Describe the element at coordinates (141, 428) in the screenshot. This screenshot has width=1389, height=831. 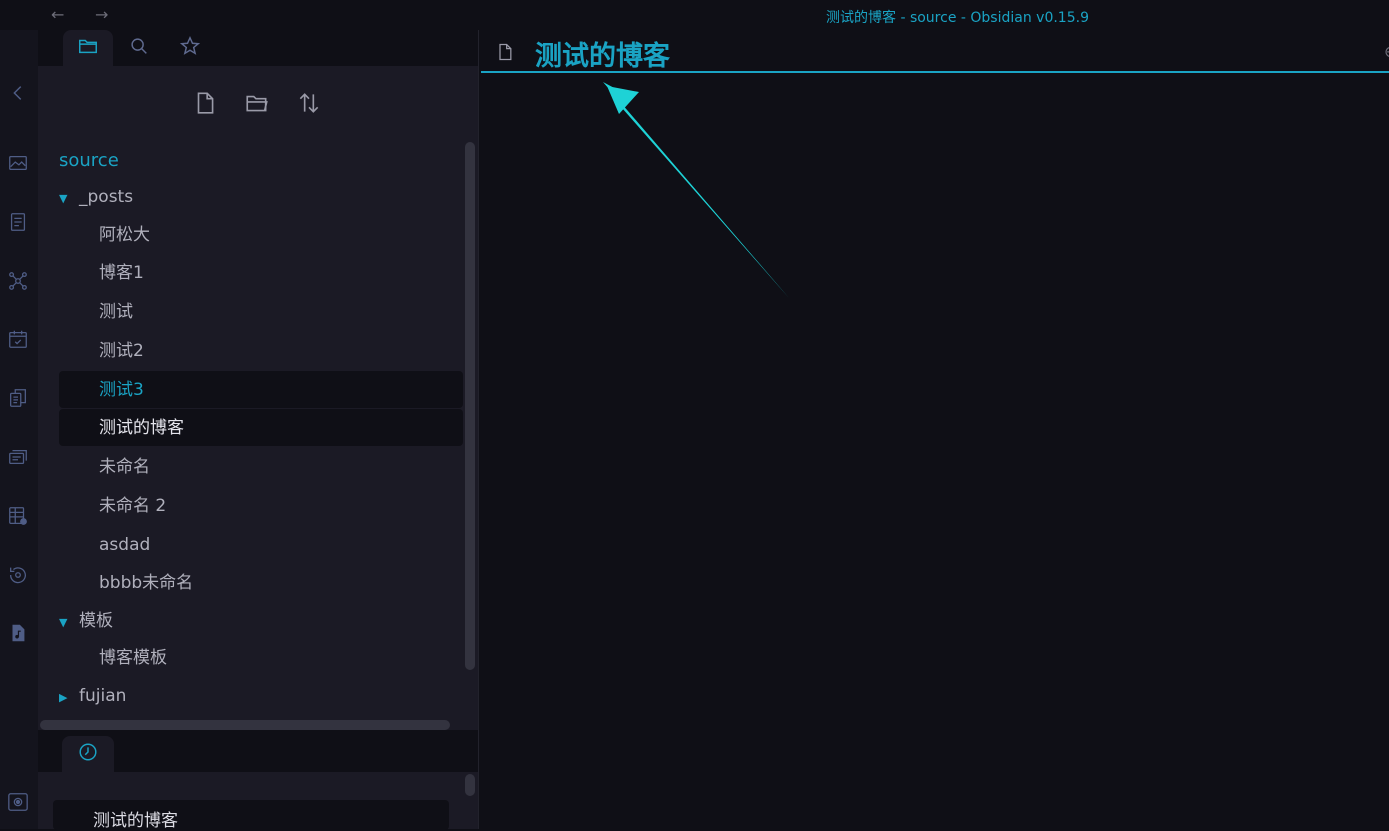
I see `file-label: 测试的博客` at that location.